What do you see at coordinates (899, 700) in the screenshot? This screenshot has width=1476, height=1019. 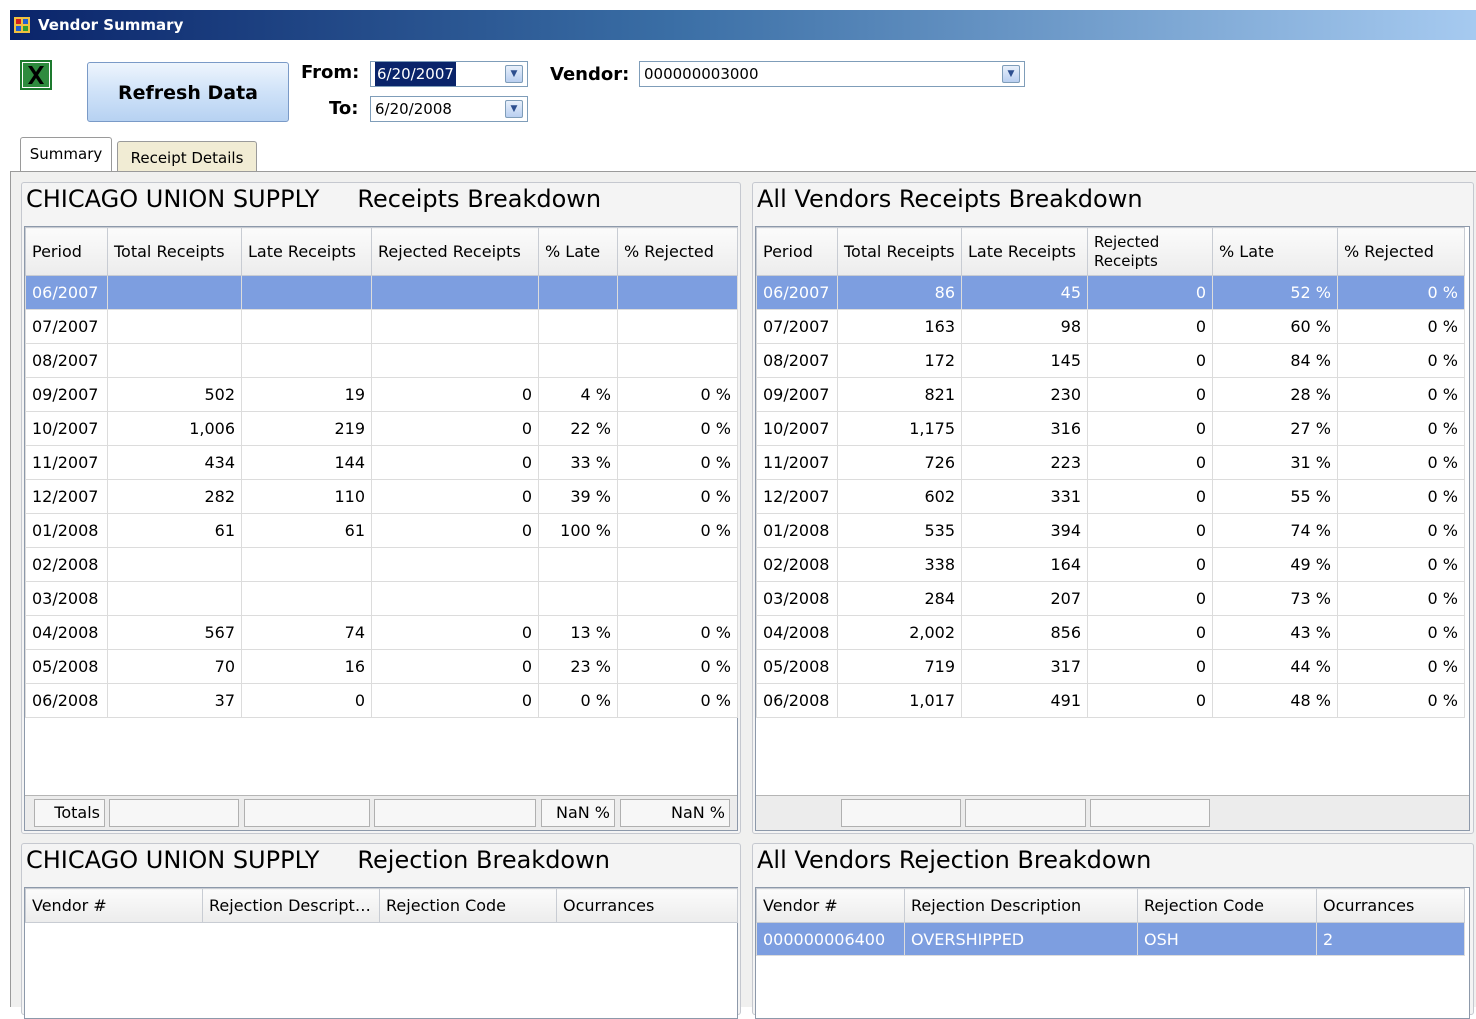 I see `table-cell: 1,017` at bounding box center [899, 700].